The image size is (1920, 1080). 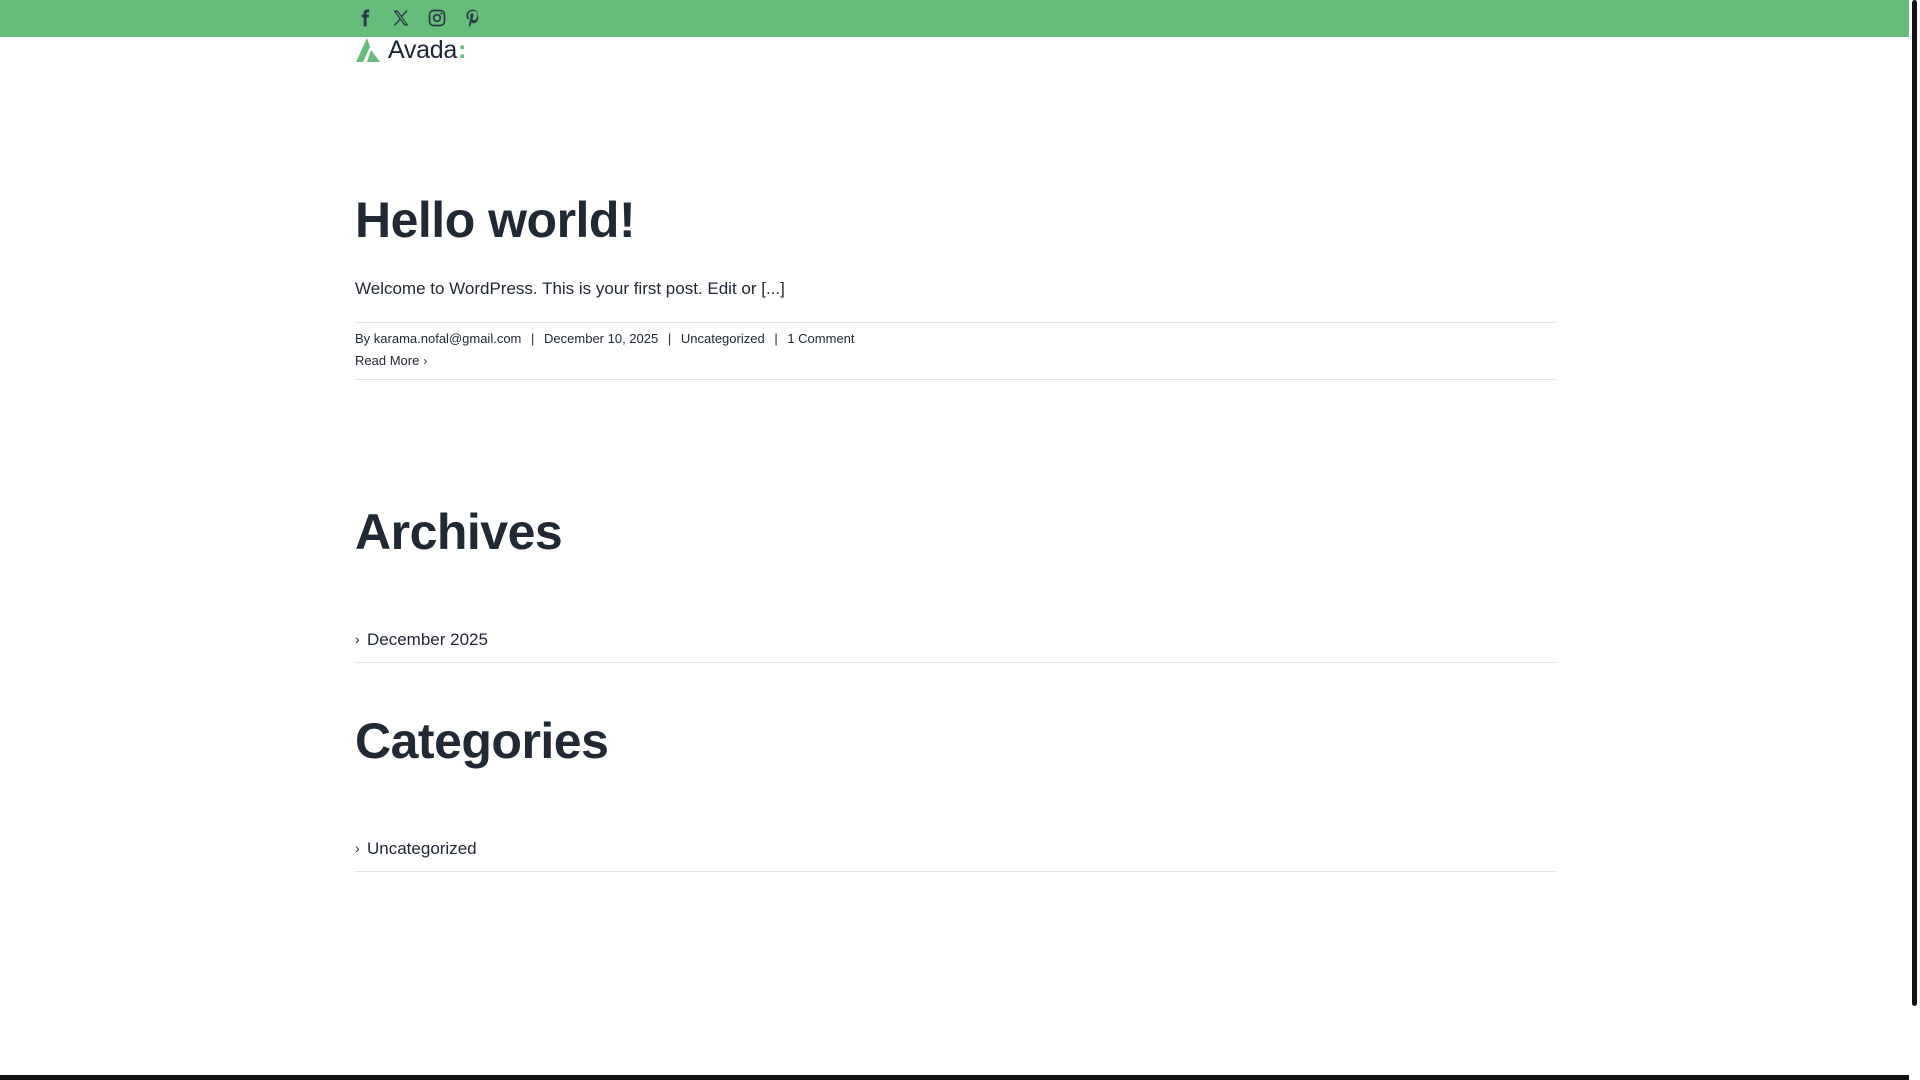 I want to click on meta-comments: 1 Comment, so click(x=820, y=338).